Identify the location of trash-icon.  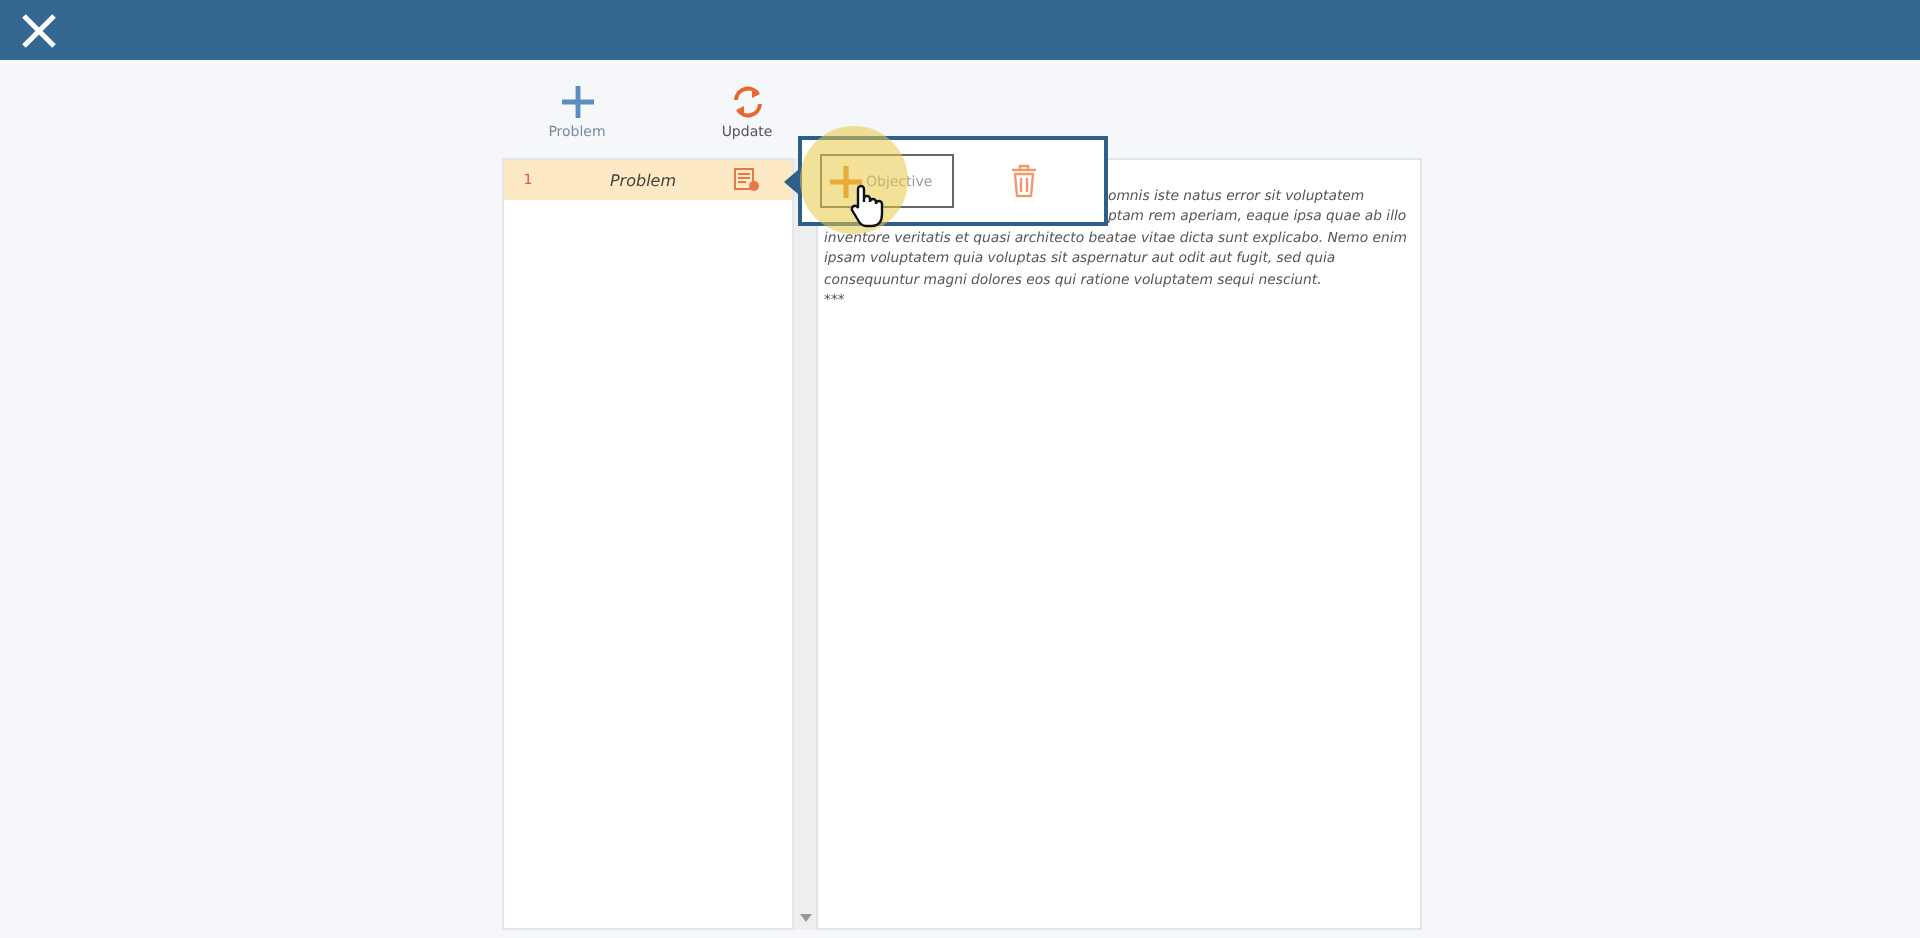
(1024, 181).